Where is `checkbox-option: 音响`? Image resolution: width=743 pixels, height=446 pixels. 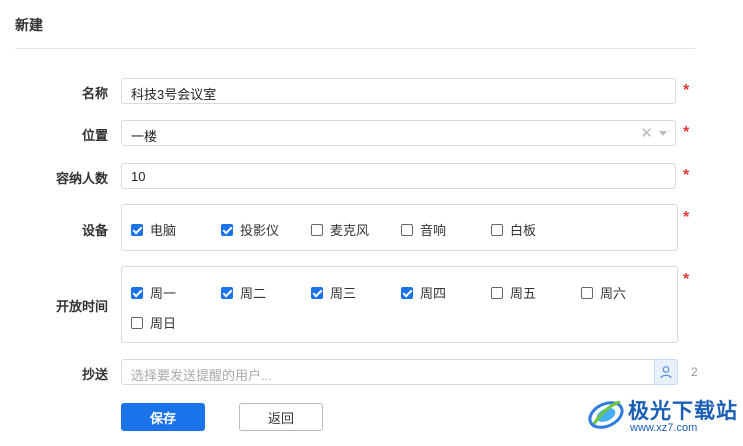
checkbox-option: 音响 is located at coordinates (423, 229).